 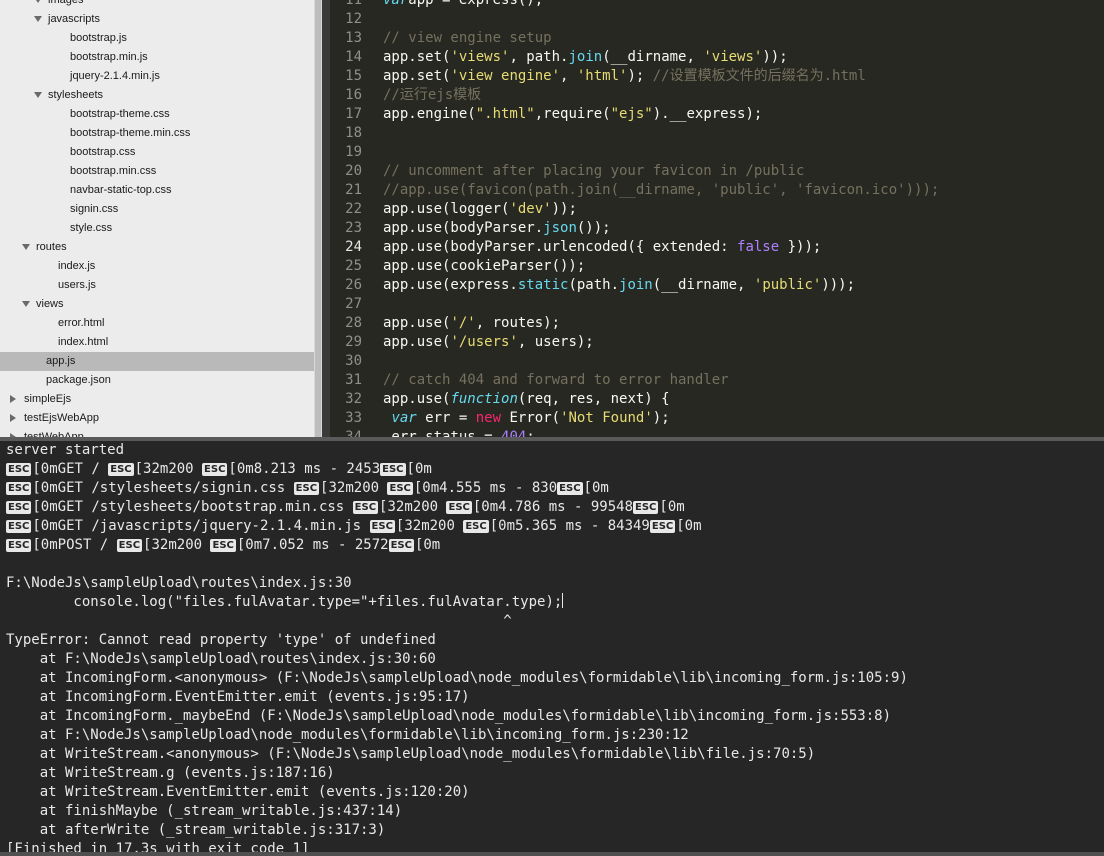 What do you see at coordinates (157, 5) in the screenshot?
I see `sidebar-item-images: images` at bounding box center [157, 5].